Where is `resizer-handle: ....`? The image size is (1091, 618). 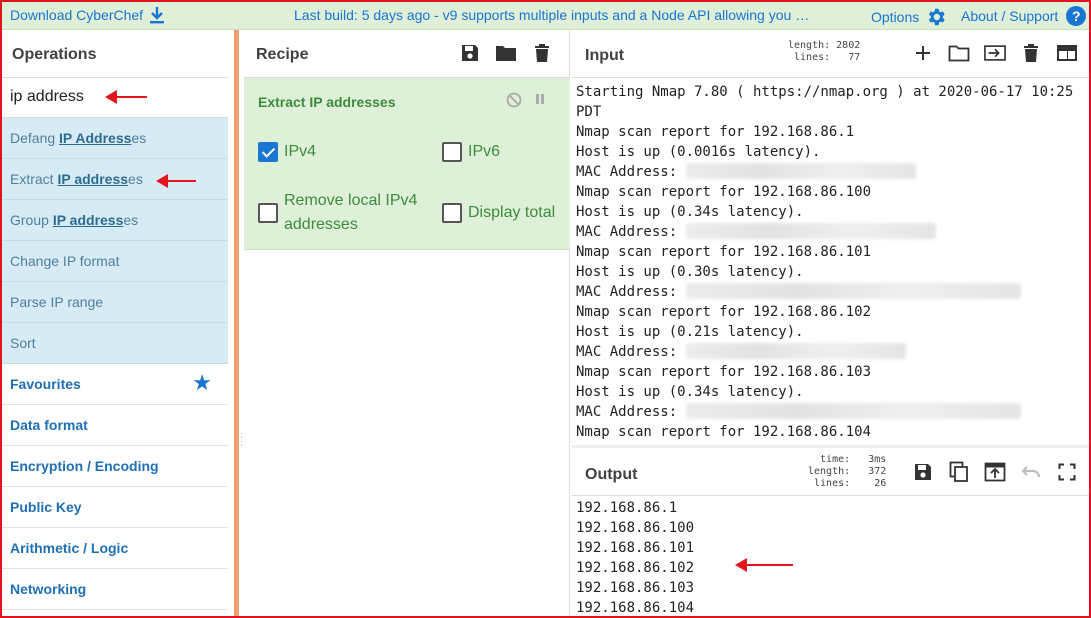
resizer-handle: .... is located at coordinates (241, 438).